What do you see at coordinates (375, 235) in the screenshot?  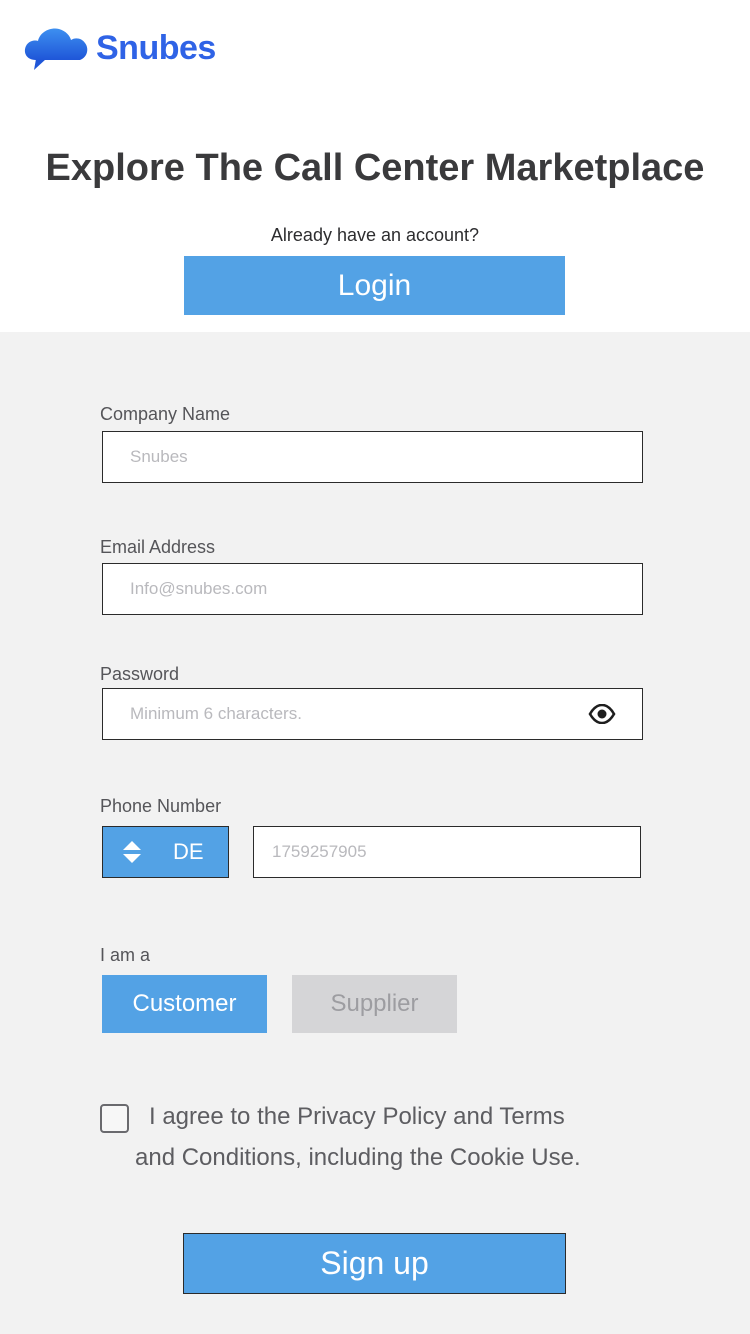 I see `already-account-text: Already have an account?` at bounding box center [375, 235].